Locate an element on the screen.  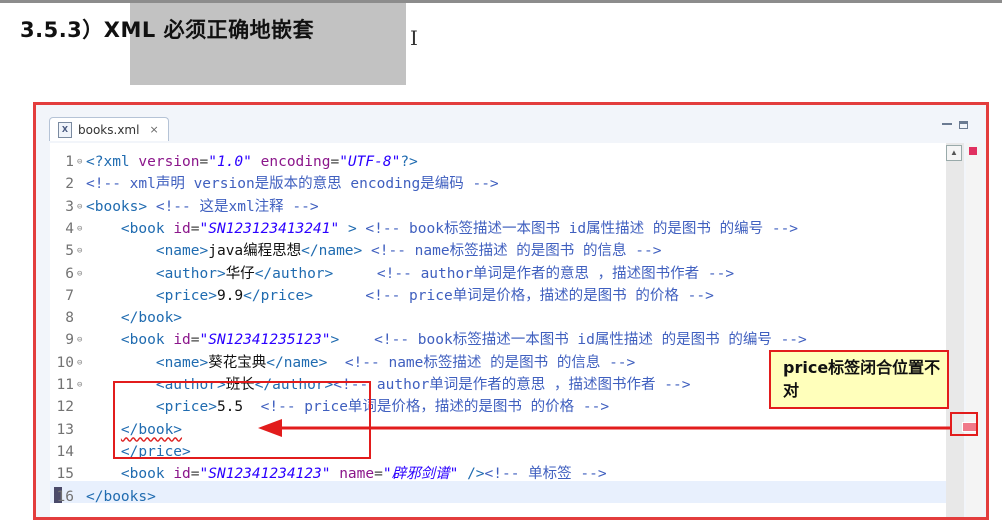
line-number: 15 is located at coordinates (65, 474).